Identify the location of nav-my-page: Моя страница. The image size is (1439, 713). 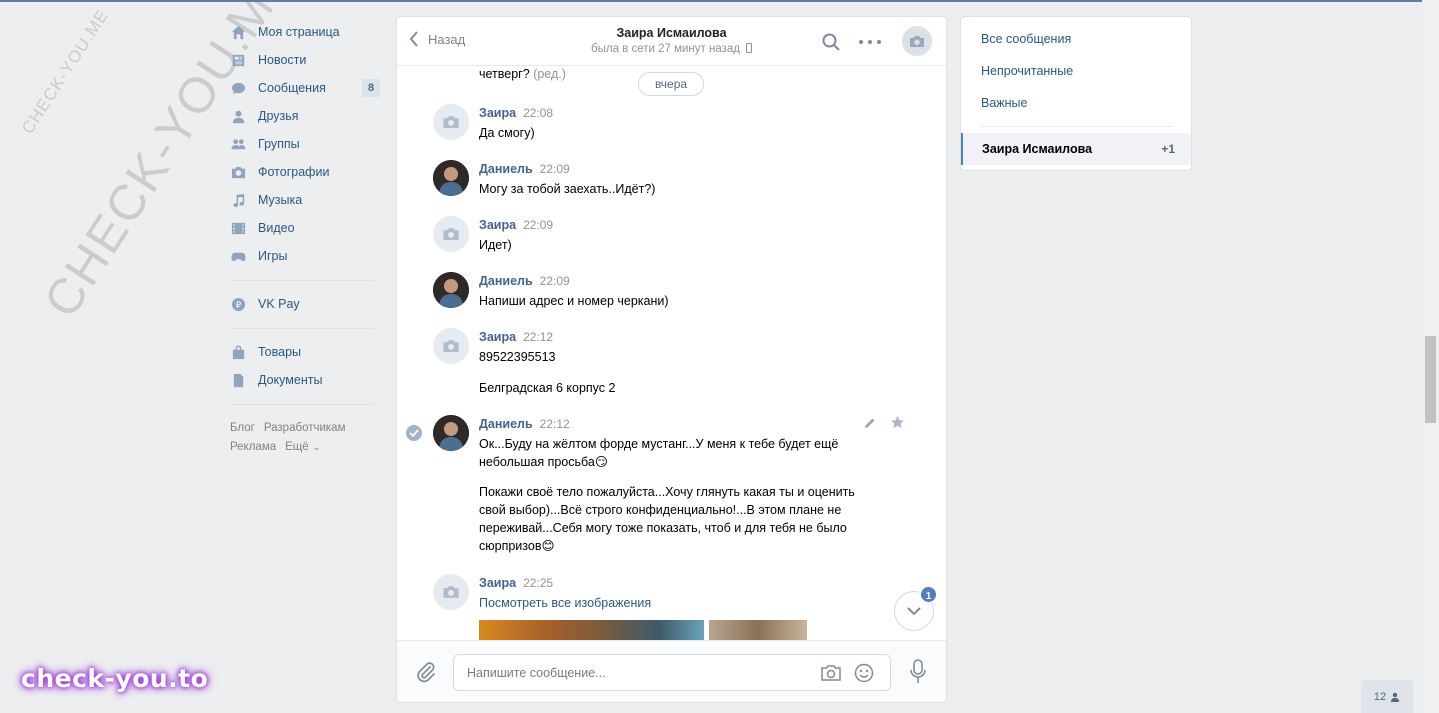
(306, 32).